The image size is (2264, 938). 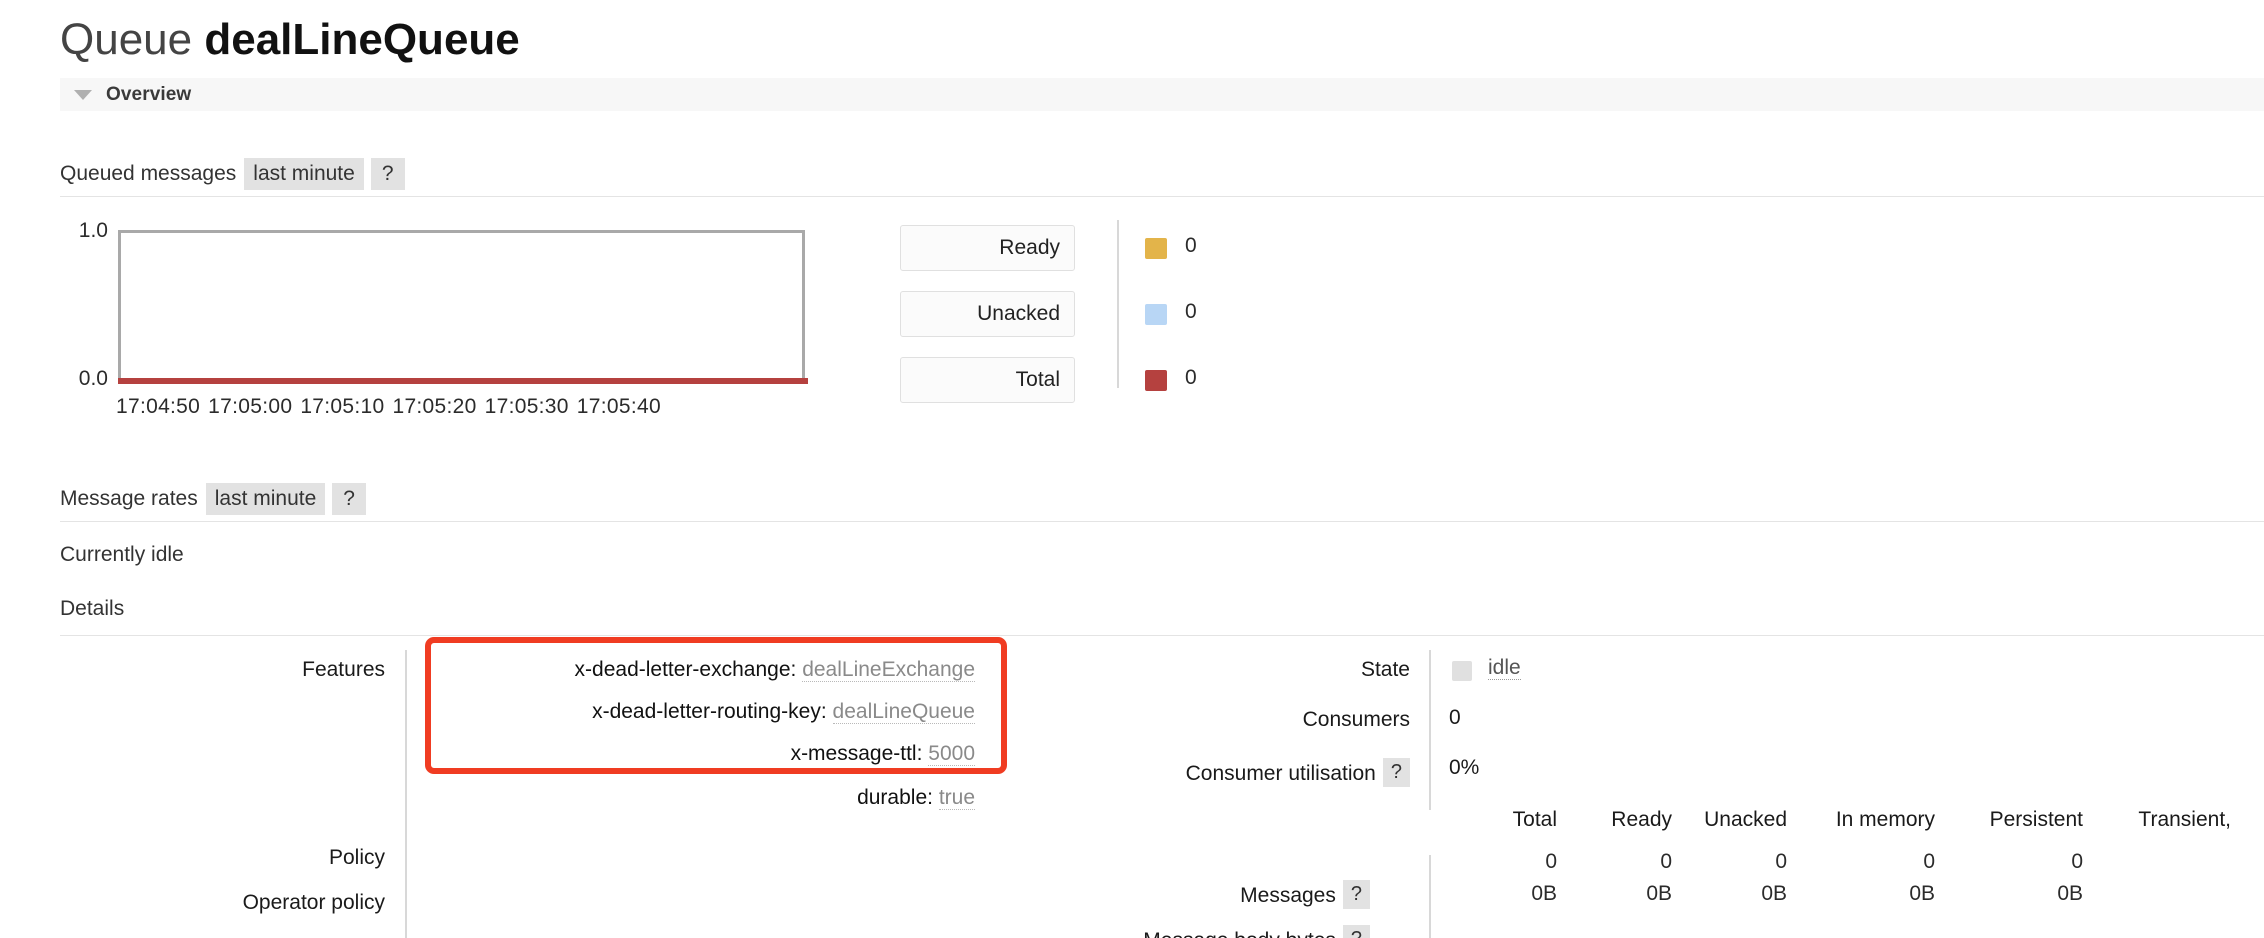 What do you see at coordinates (987, 380) in the screenshot?
I see `legend-button-total: Total` at bounding box center [987, 380].